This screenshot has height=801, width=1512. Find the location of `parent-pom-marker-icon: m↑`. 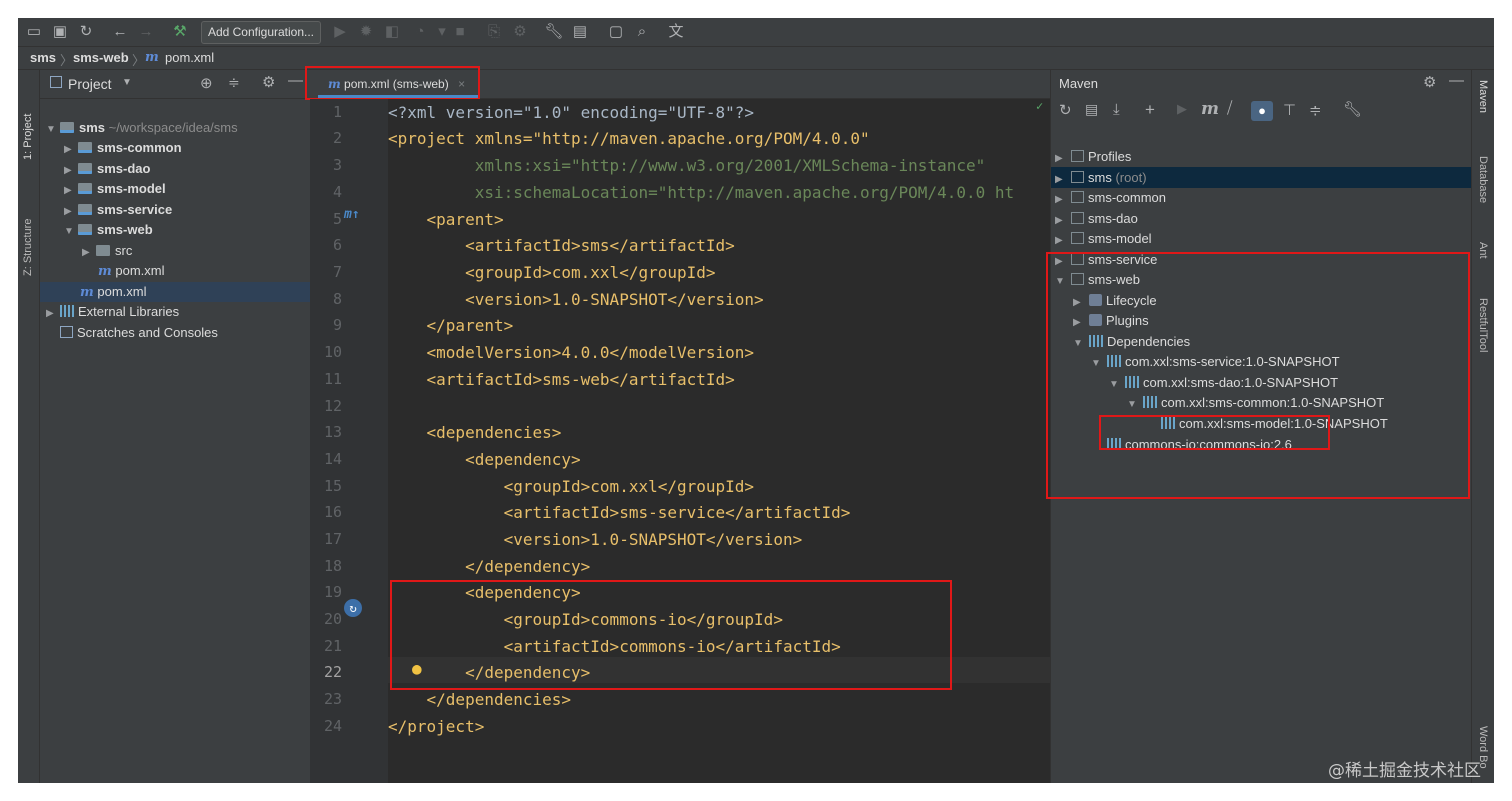

parent-pom-marker-icon: m↑ is located at coordinates (352, 214).